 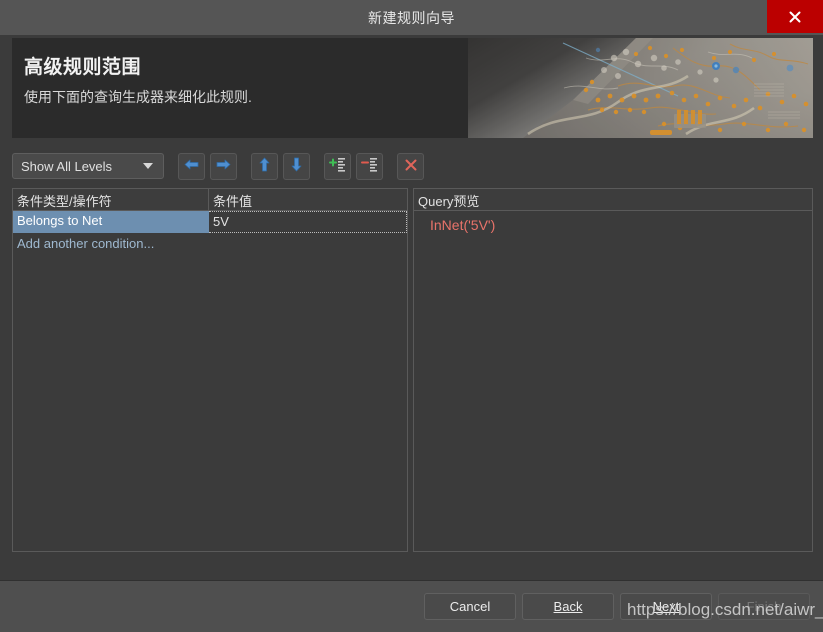 I want to click on red-x-icon, so click(x=411, y=166).